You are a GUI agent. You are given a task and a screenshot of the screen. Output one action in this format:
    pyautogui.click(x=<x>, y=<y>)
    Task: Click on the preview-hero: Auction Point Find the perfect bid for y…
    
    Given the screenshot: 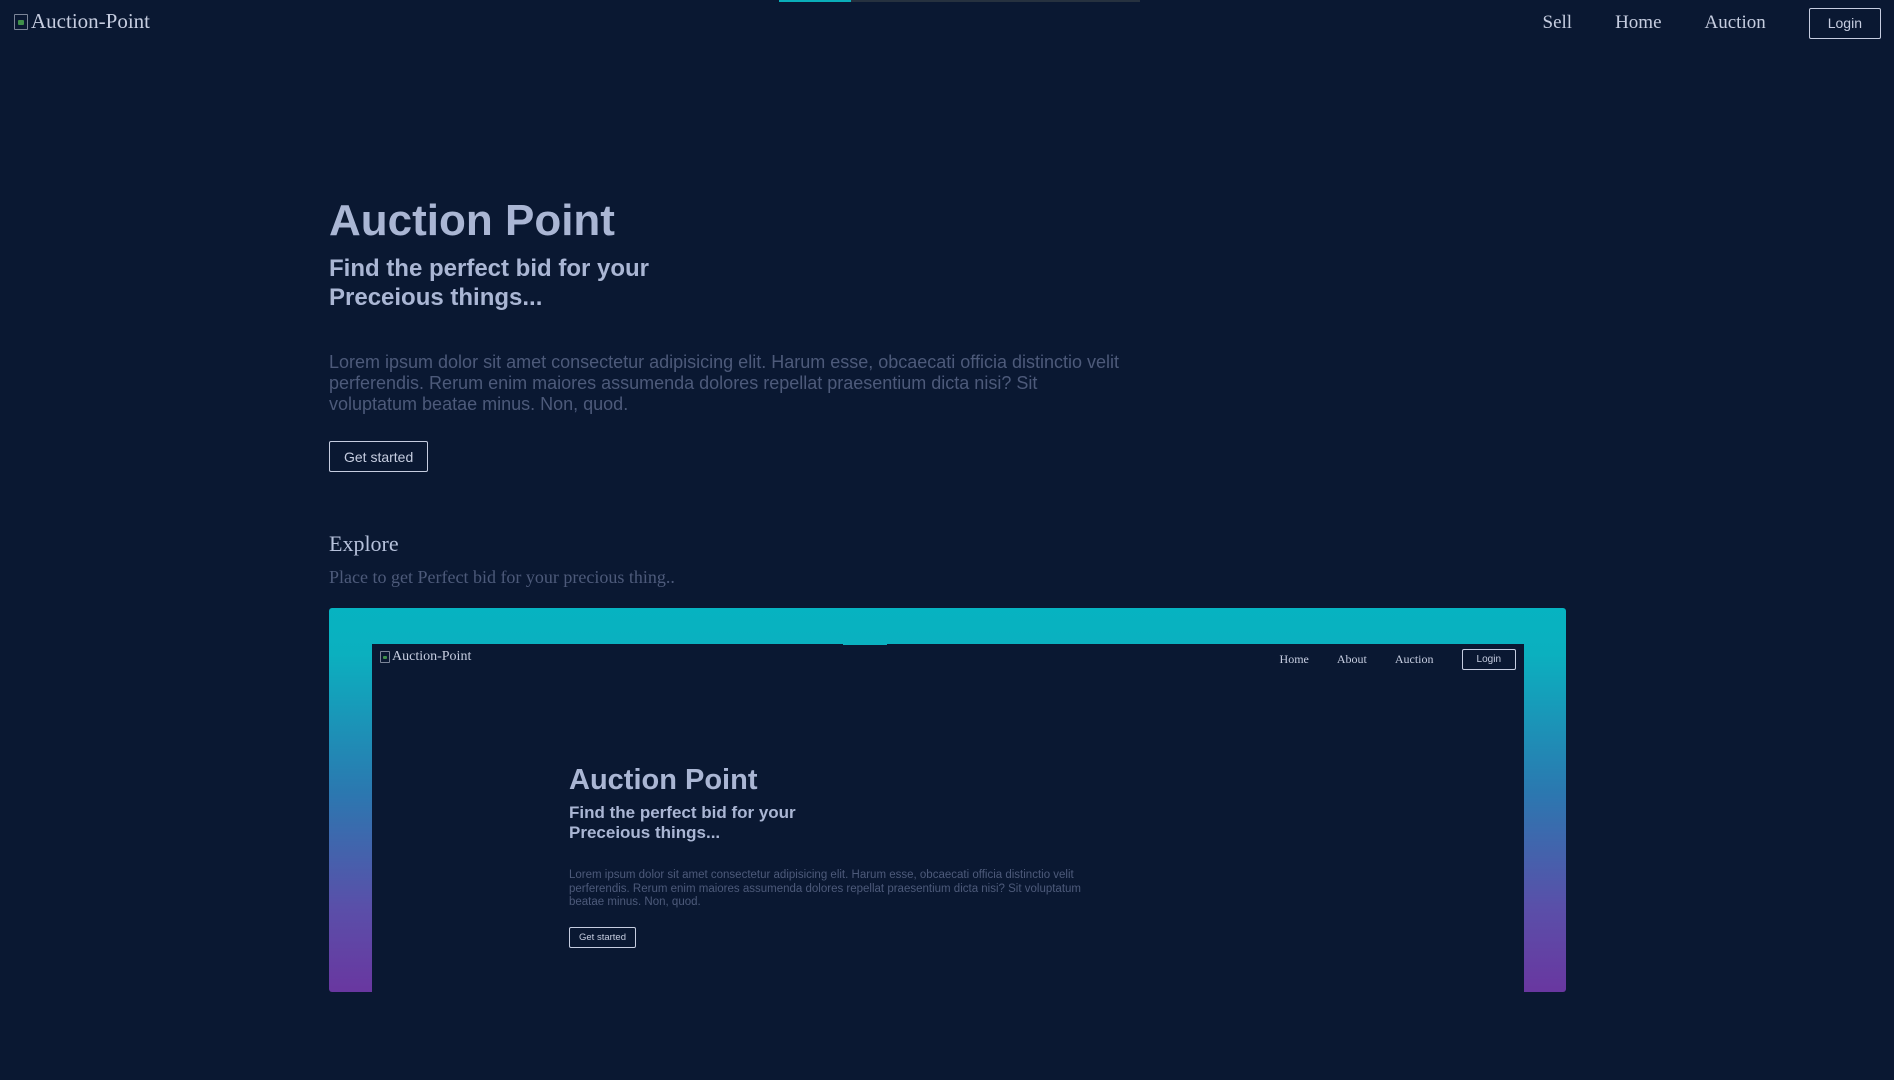 What is the action you would take?
    pyautogui.click(x=839, y=855)
    